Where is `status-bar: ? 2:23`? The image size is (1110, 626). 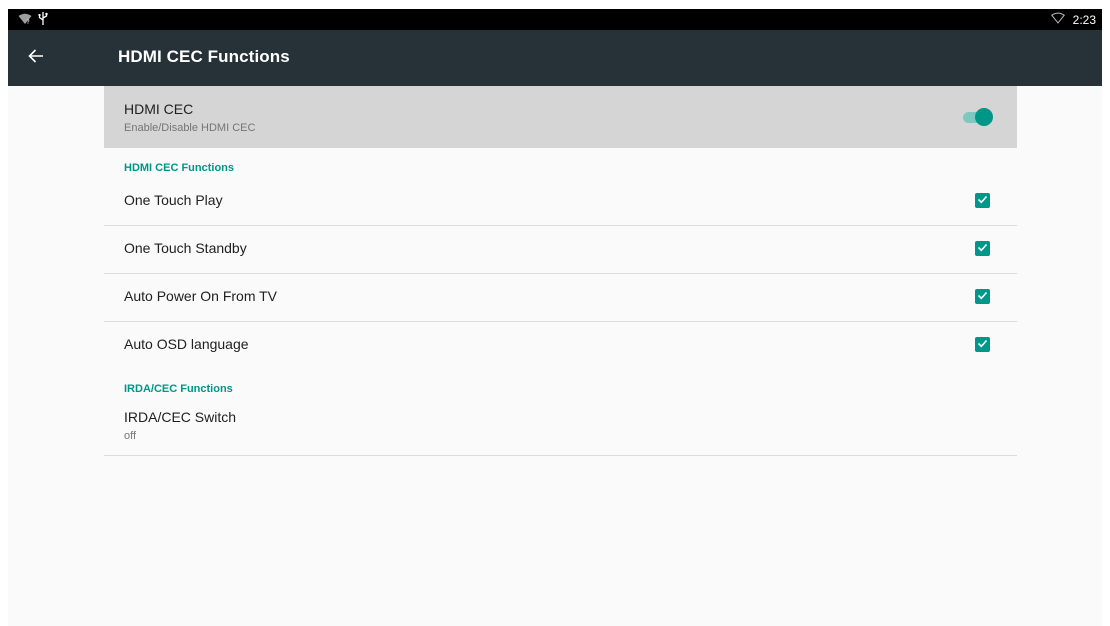 status-bar: ? 2:23 is located at coordinates (555, 19).